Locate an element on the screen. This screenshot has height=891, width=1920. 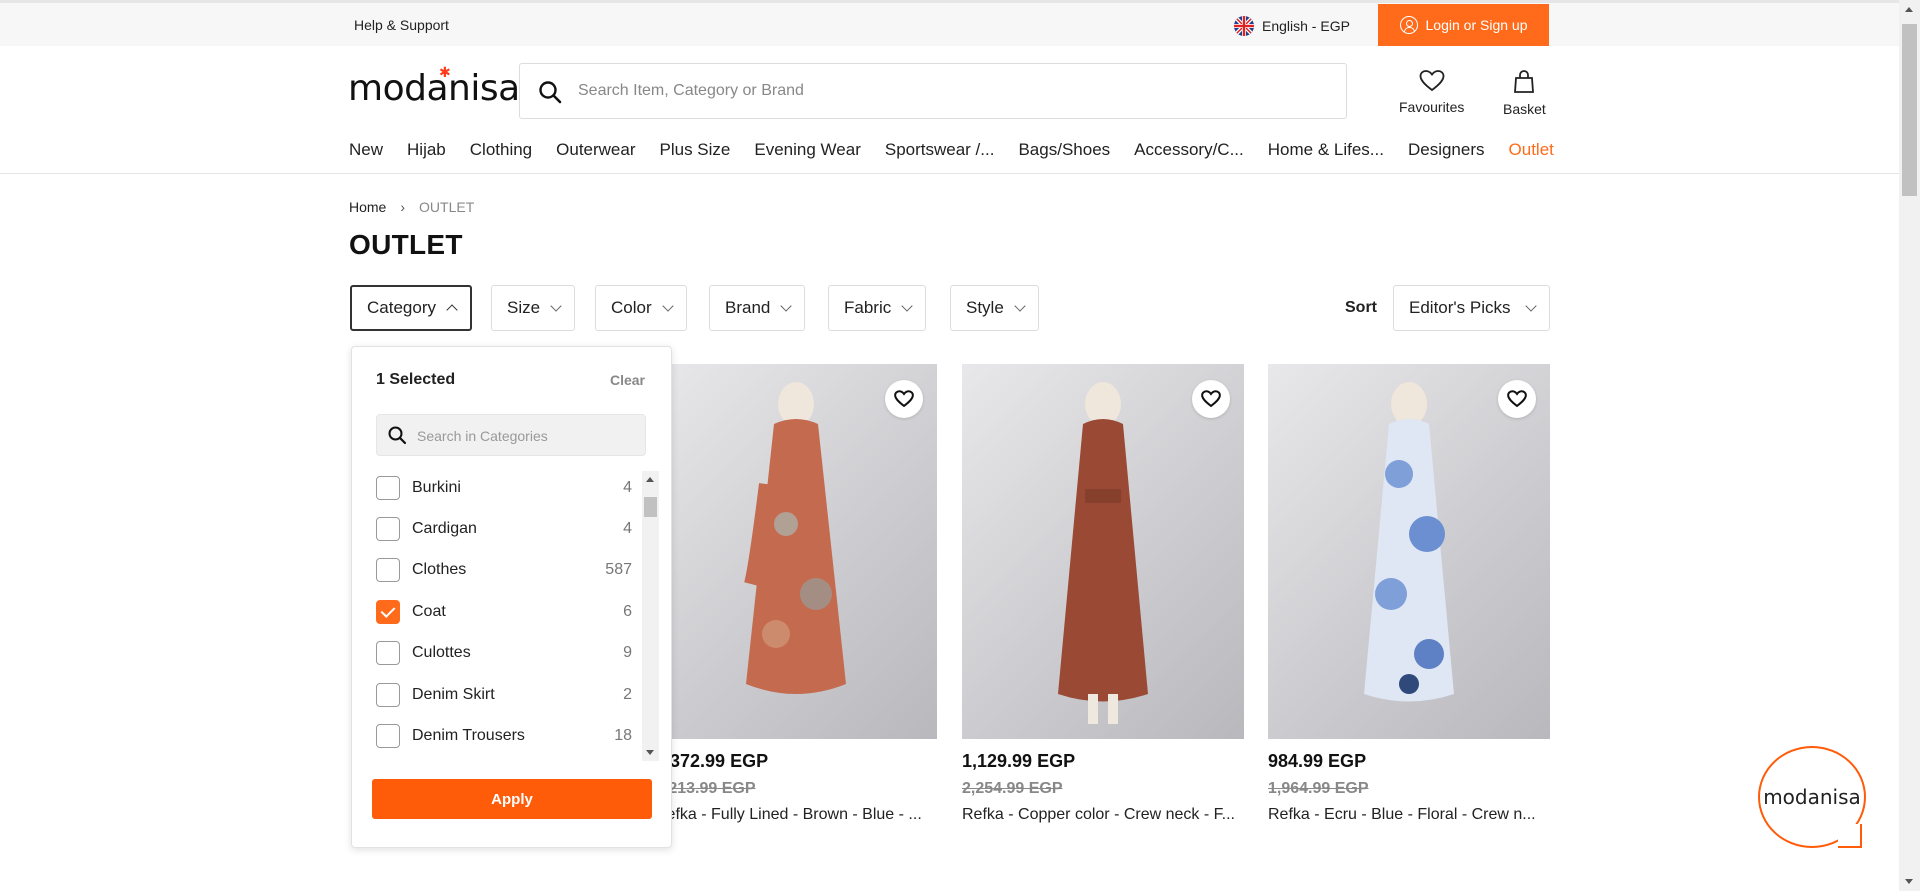
filter-size-label: Size is located at coordinates (524, 307).